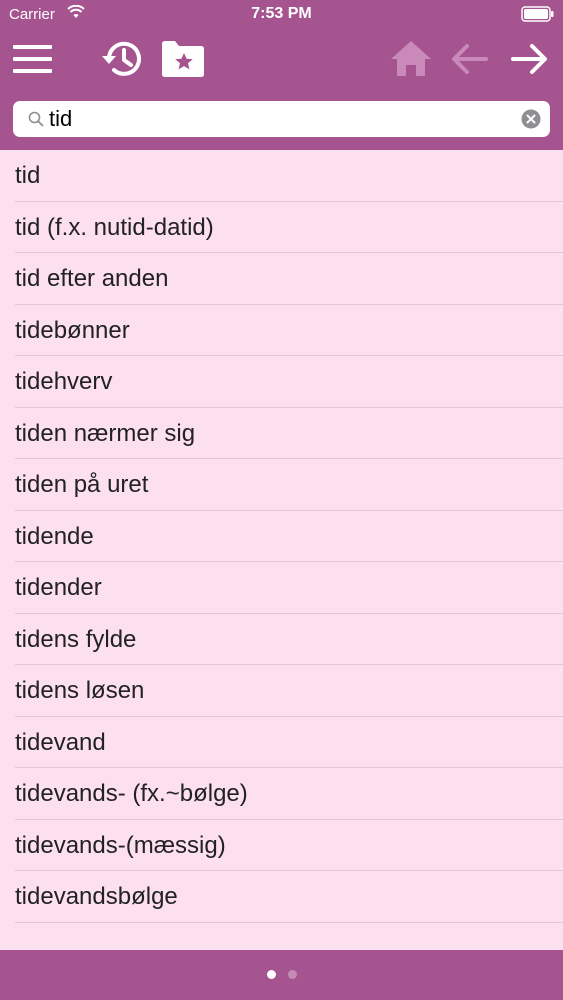 Image resolution: width=563 pixels, height=1000 pixels. Describe the element at coordinates (82, 484) in the screenshot. I see `result-label: tiden på uret` at that location.